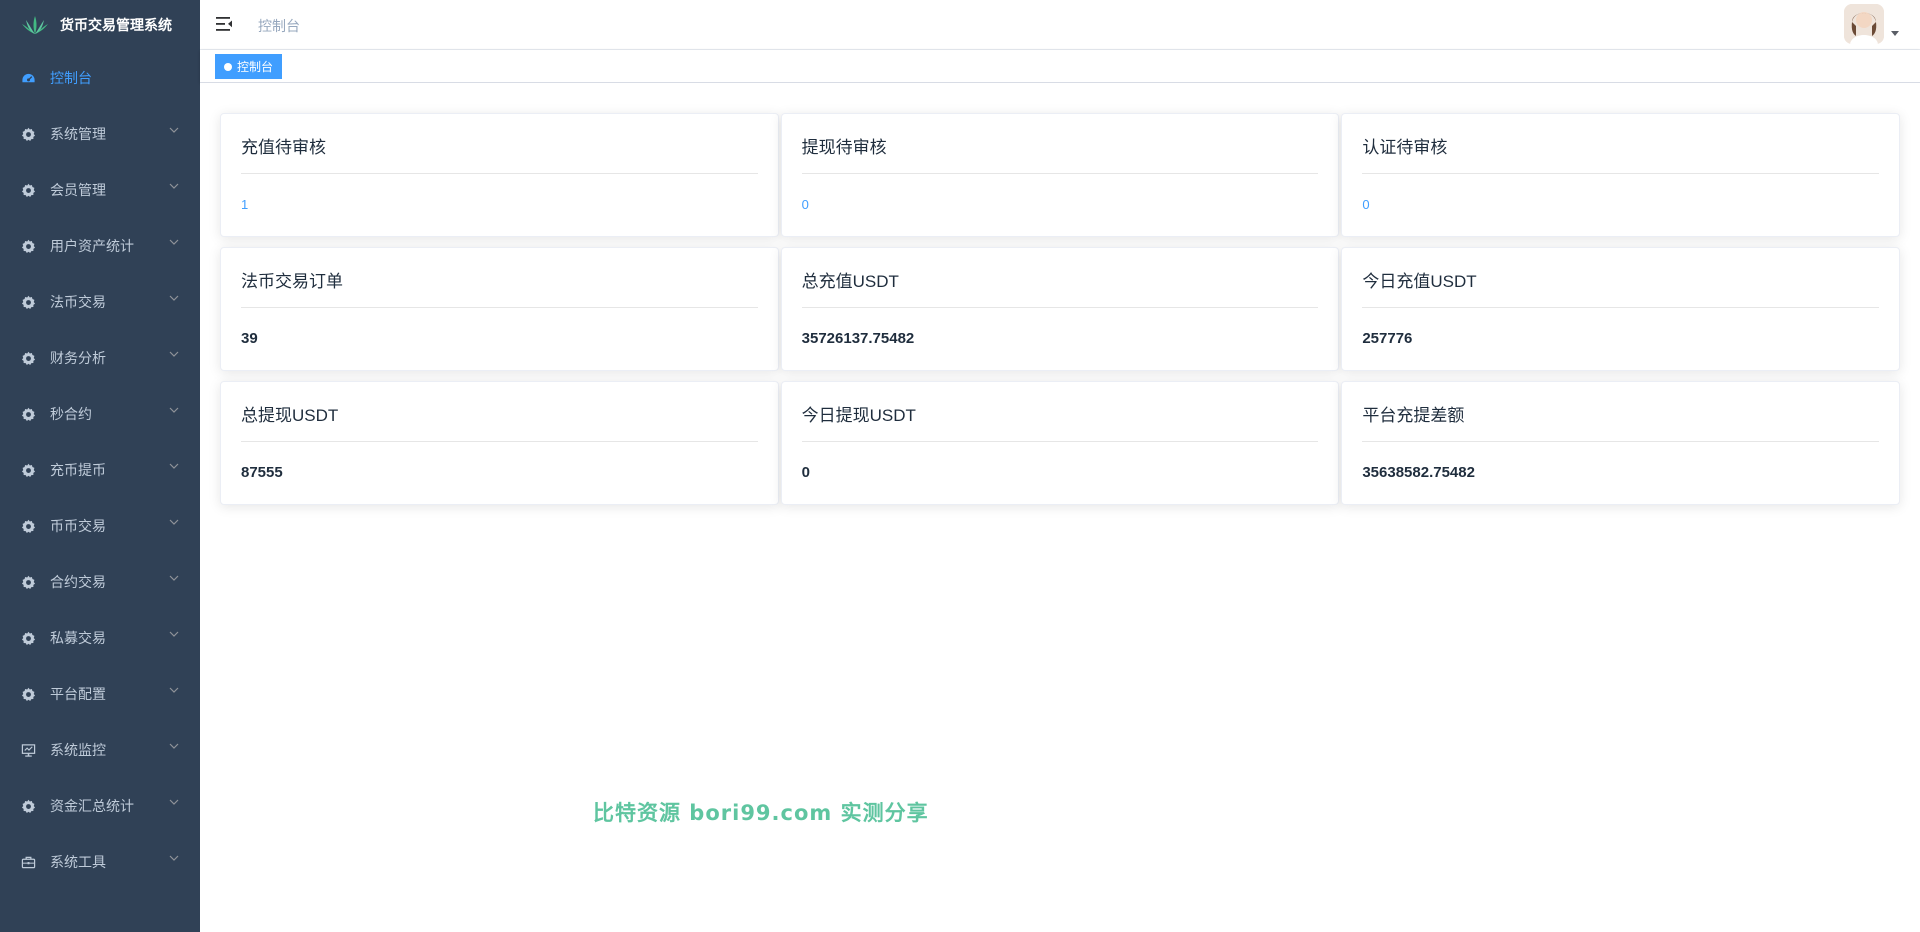 Image resolution: width=1920 pixels, height=932 pixels. Describe the element at coordinates (78, 862) in the screenshot. I see `sidebar-item-label: 系统工具` at that location.